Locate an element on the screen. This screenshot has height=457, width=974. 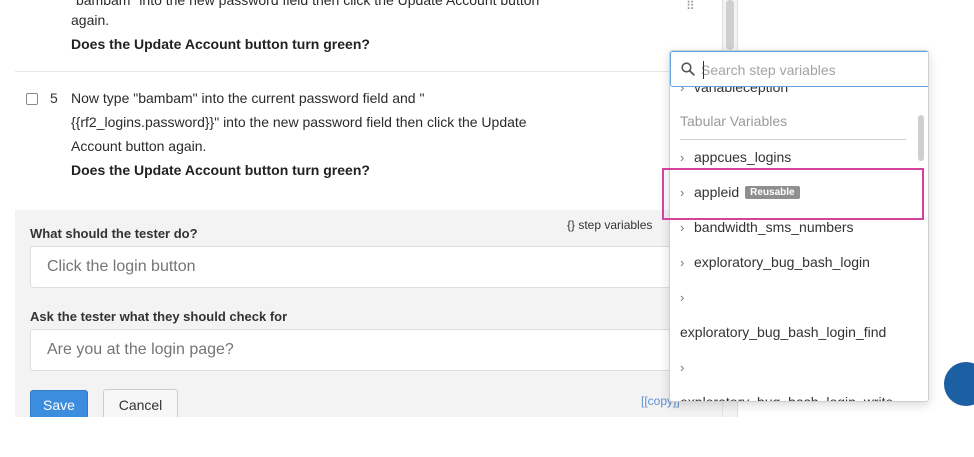
step-variables-link: {} step variables is located at coordinates (609, 225).